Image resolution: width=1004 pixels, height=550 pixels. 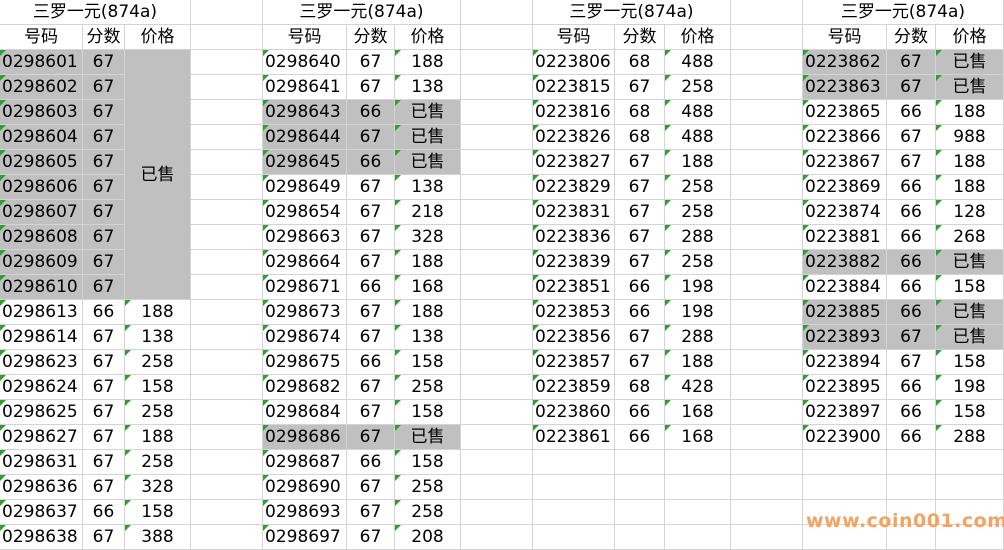 I want to click on code-cell: 0223853, so click(x=574, y=312).